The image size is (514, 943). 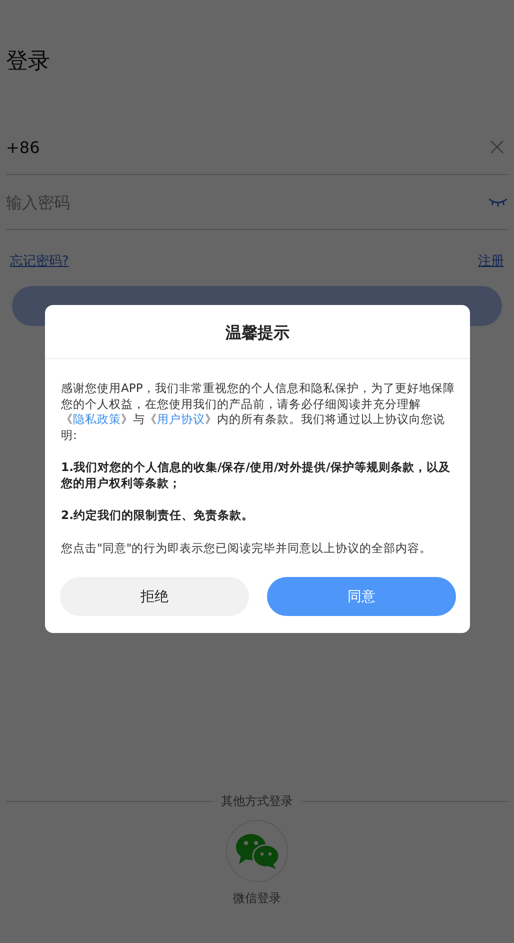 I want to click on consent-note: 您点击"同意"的行为即表示您已阅读完毕并同意以上协议的全部内容。, so click(x=247, y=548).